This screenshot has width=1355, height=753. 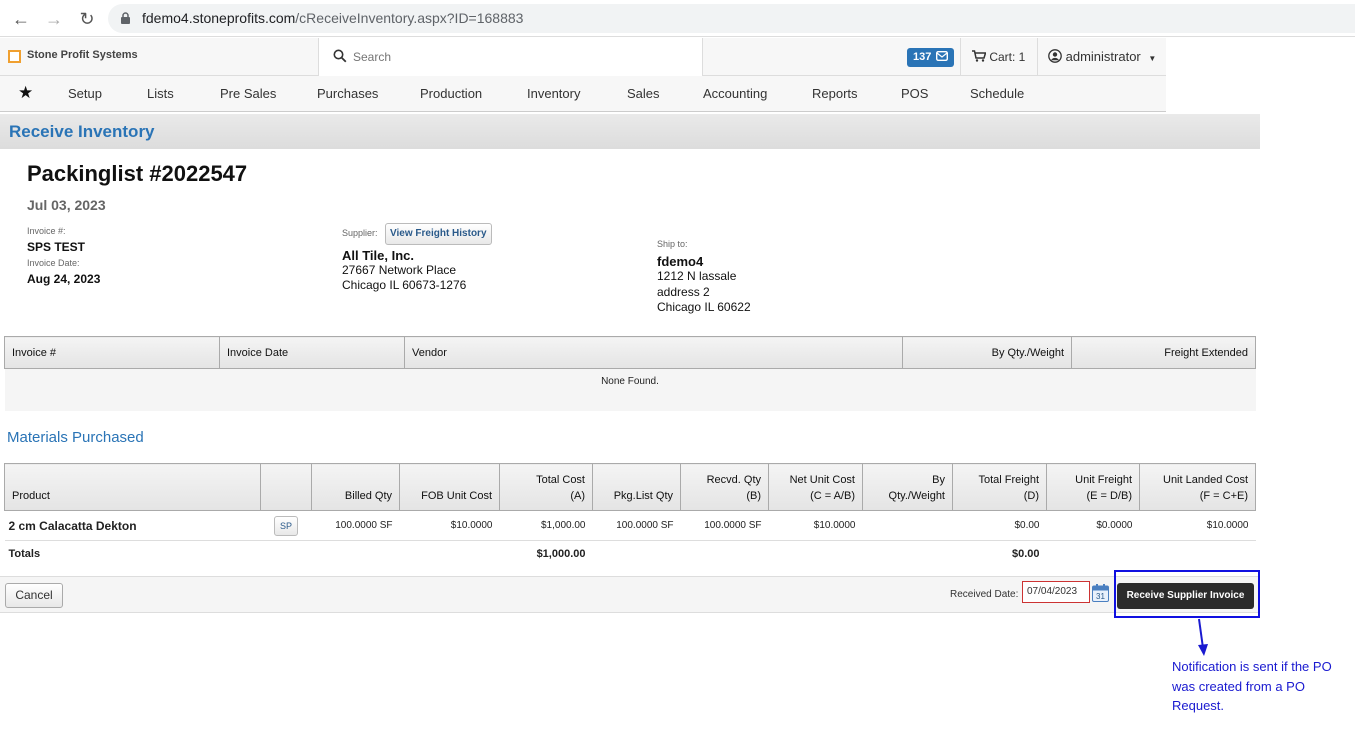 I want to click on sp-button: SP, so click(x=286, y=525).